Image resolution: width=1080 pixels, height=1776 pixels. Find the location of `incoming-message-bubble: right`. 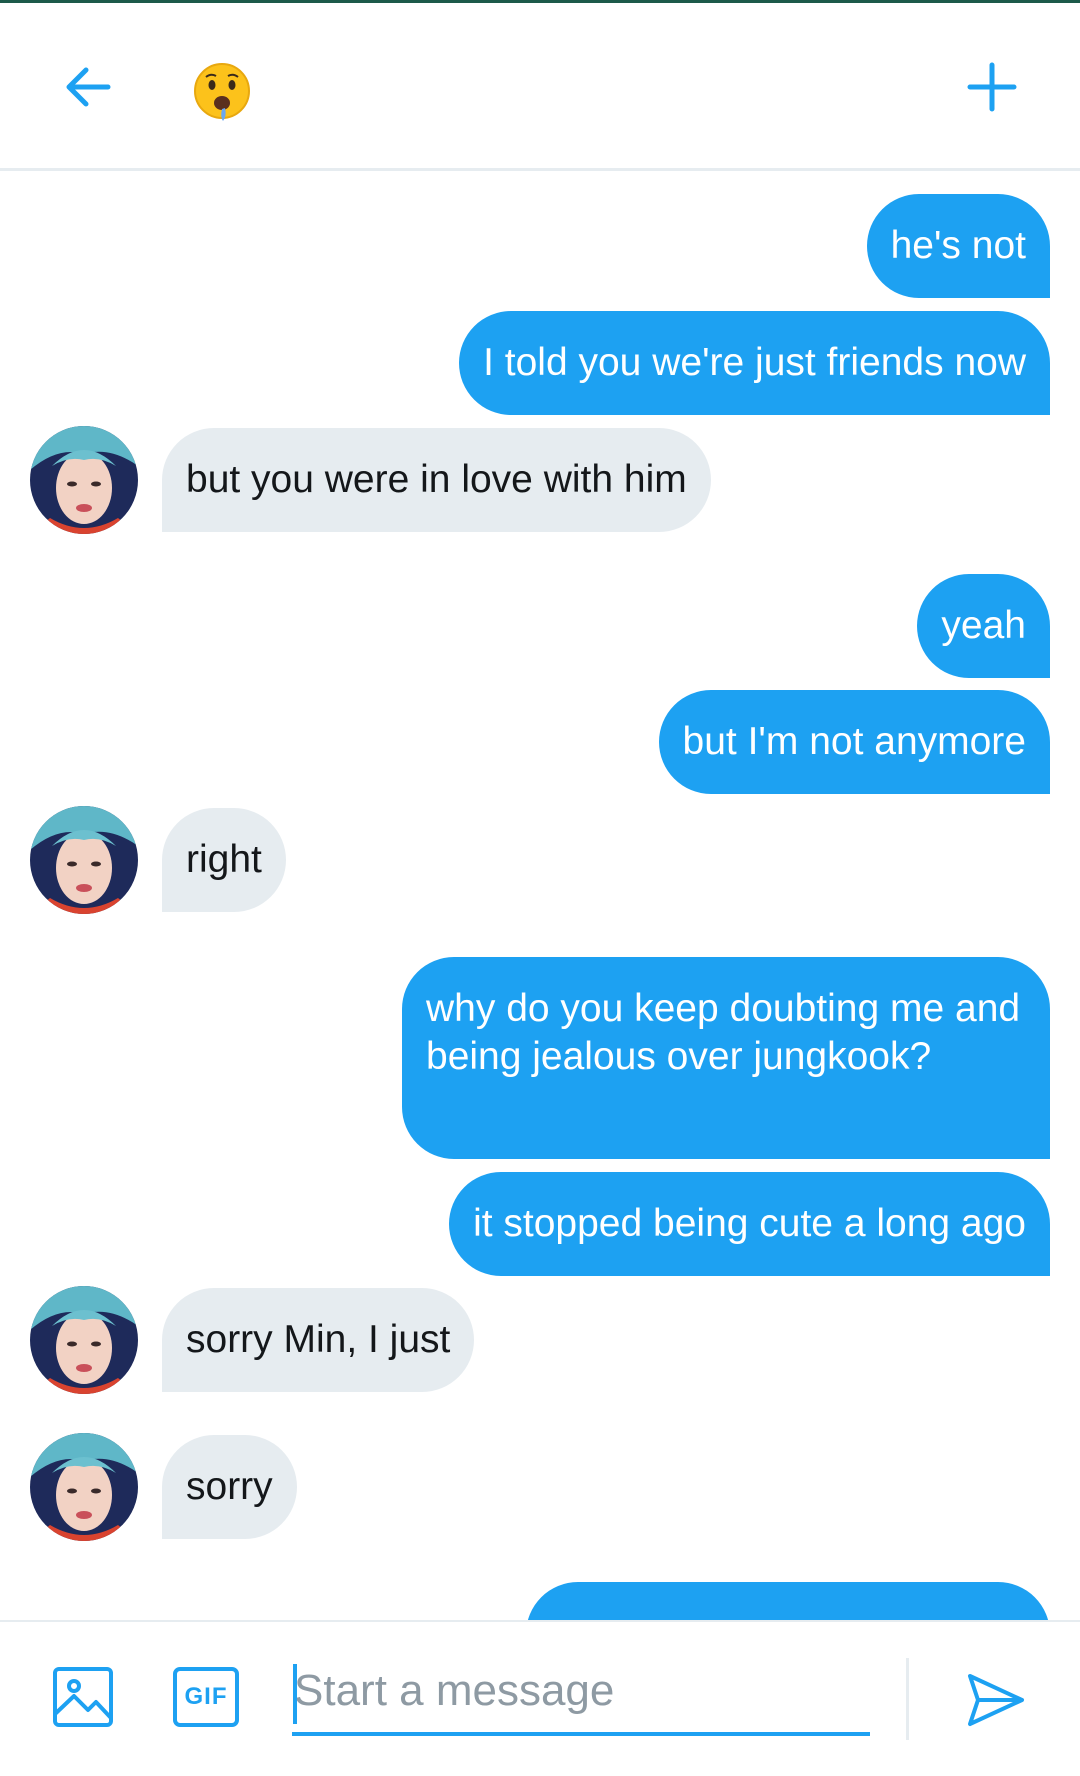

incoming-message-bubble: right is located at coordinates (224, 860).